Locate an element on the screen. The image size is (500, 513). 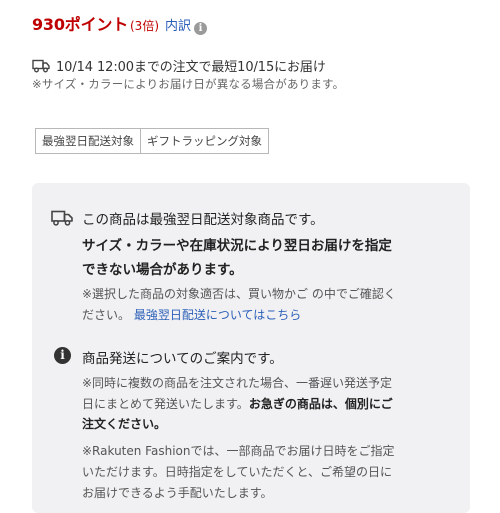
points-row: 930ポイント (3倍) 内訳 i is located at coordinates (120, 23).